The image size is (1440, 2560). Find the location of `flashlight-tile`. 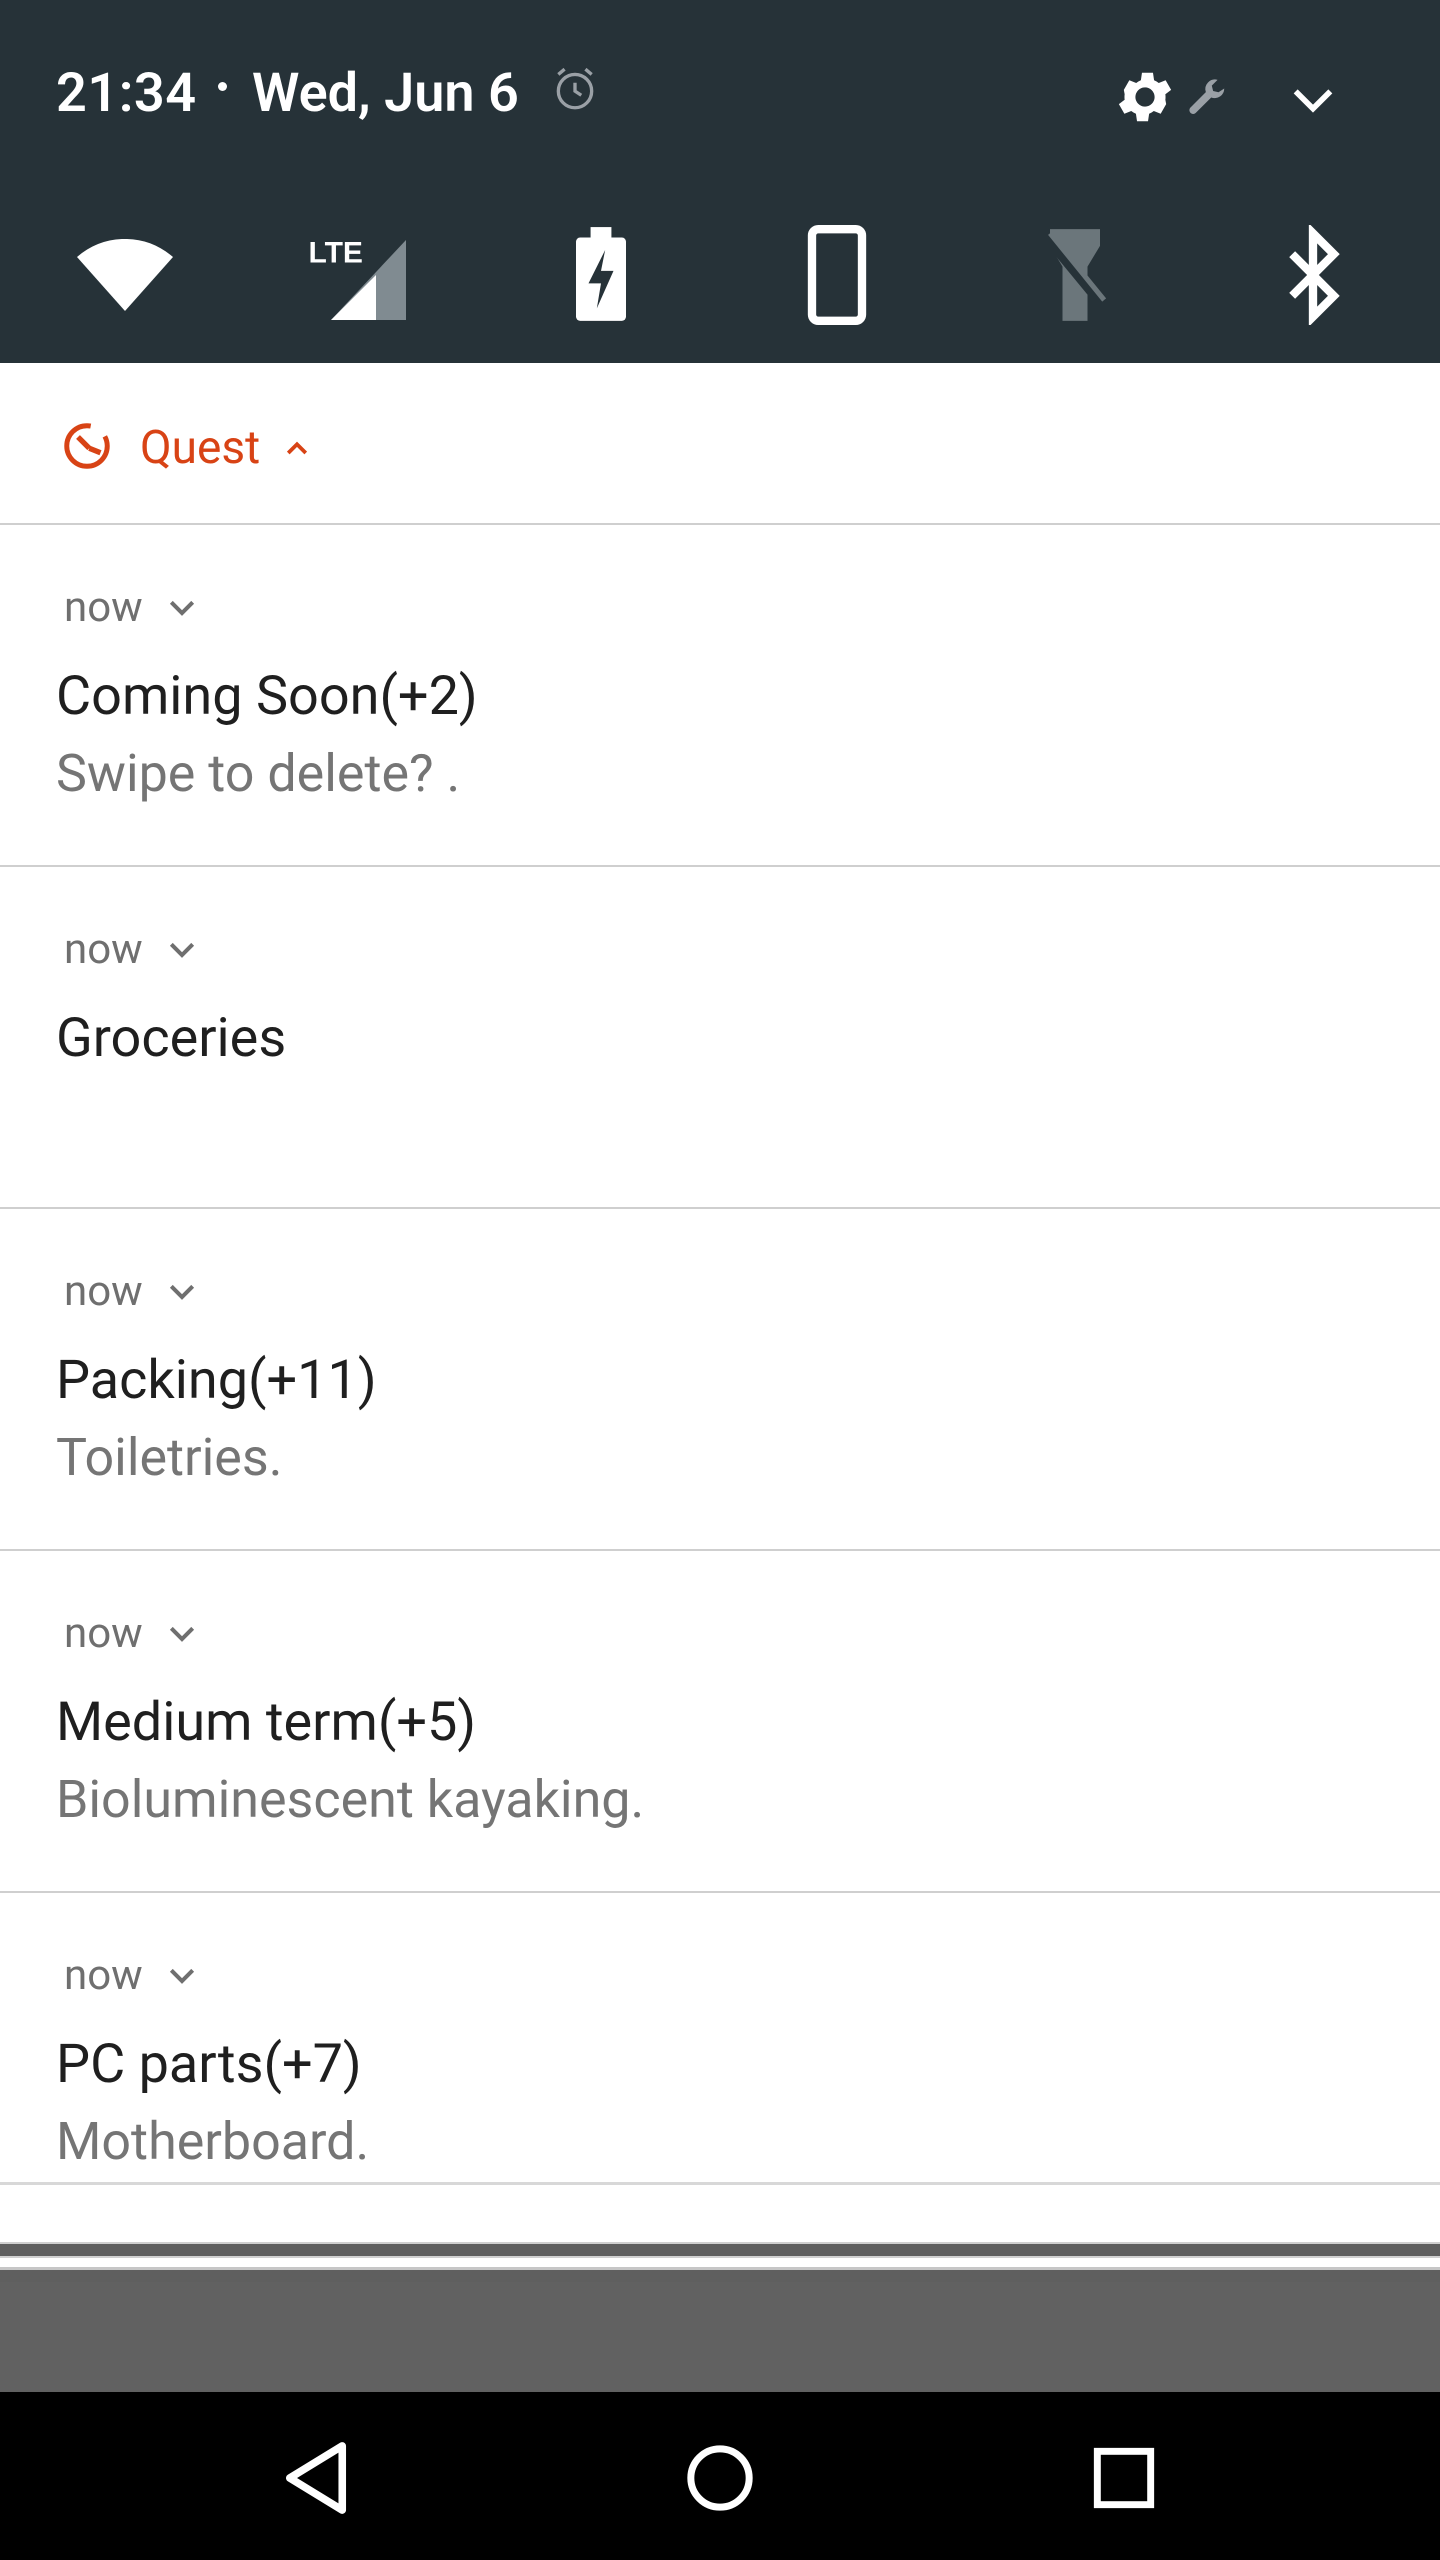

flashlight-tile is located at coordinates (1075, 275).